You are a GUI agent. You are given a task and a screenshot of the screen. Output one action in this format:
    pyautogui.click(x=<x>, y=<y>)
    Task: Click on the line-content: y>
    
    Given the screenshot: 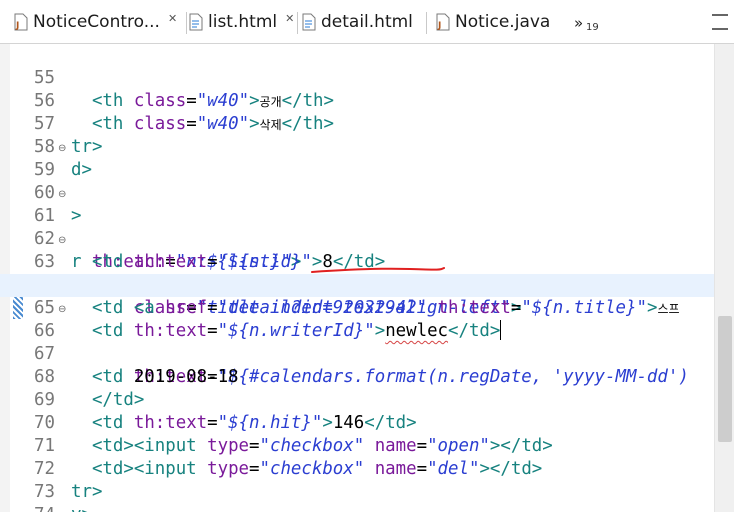 What is the action you would take?
    pyautogui.click(x=81, y=508)
    